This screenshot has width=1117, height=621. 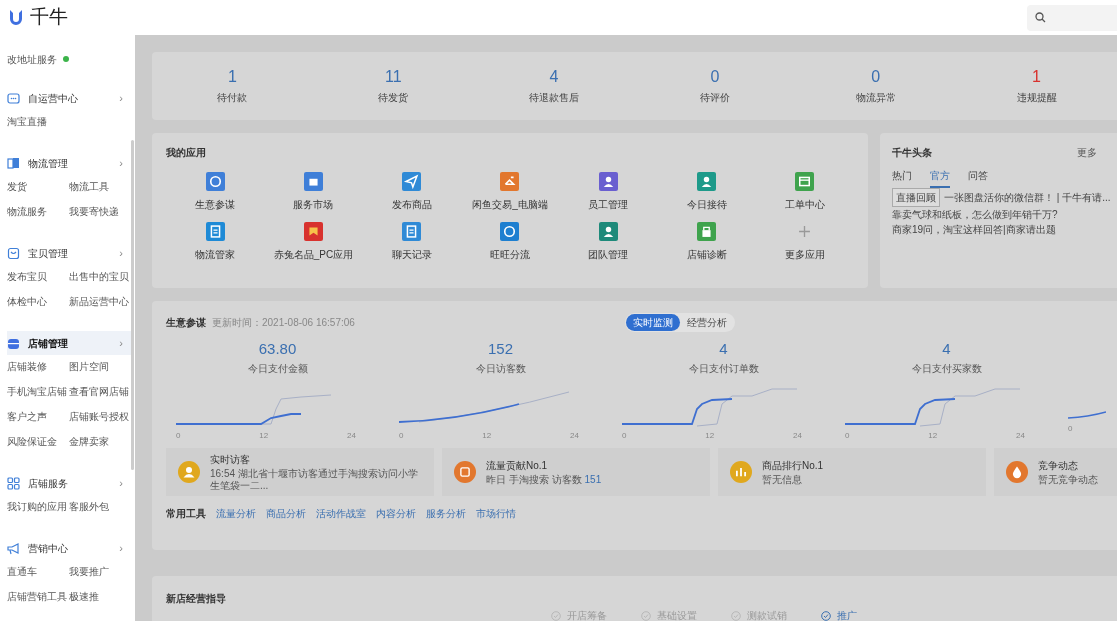 I want to click on app-label: 更多应用, so click(x=804, y=254).